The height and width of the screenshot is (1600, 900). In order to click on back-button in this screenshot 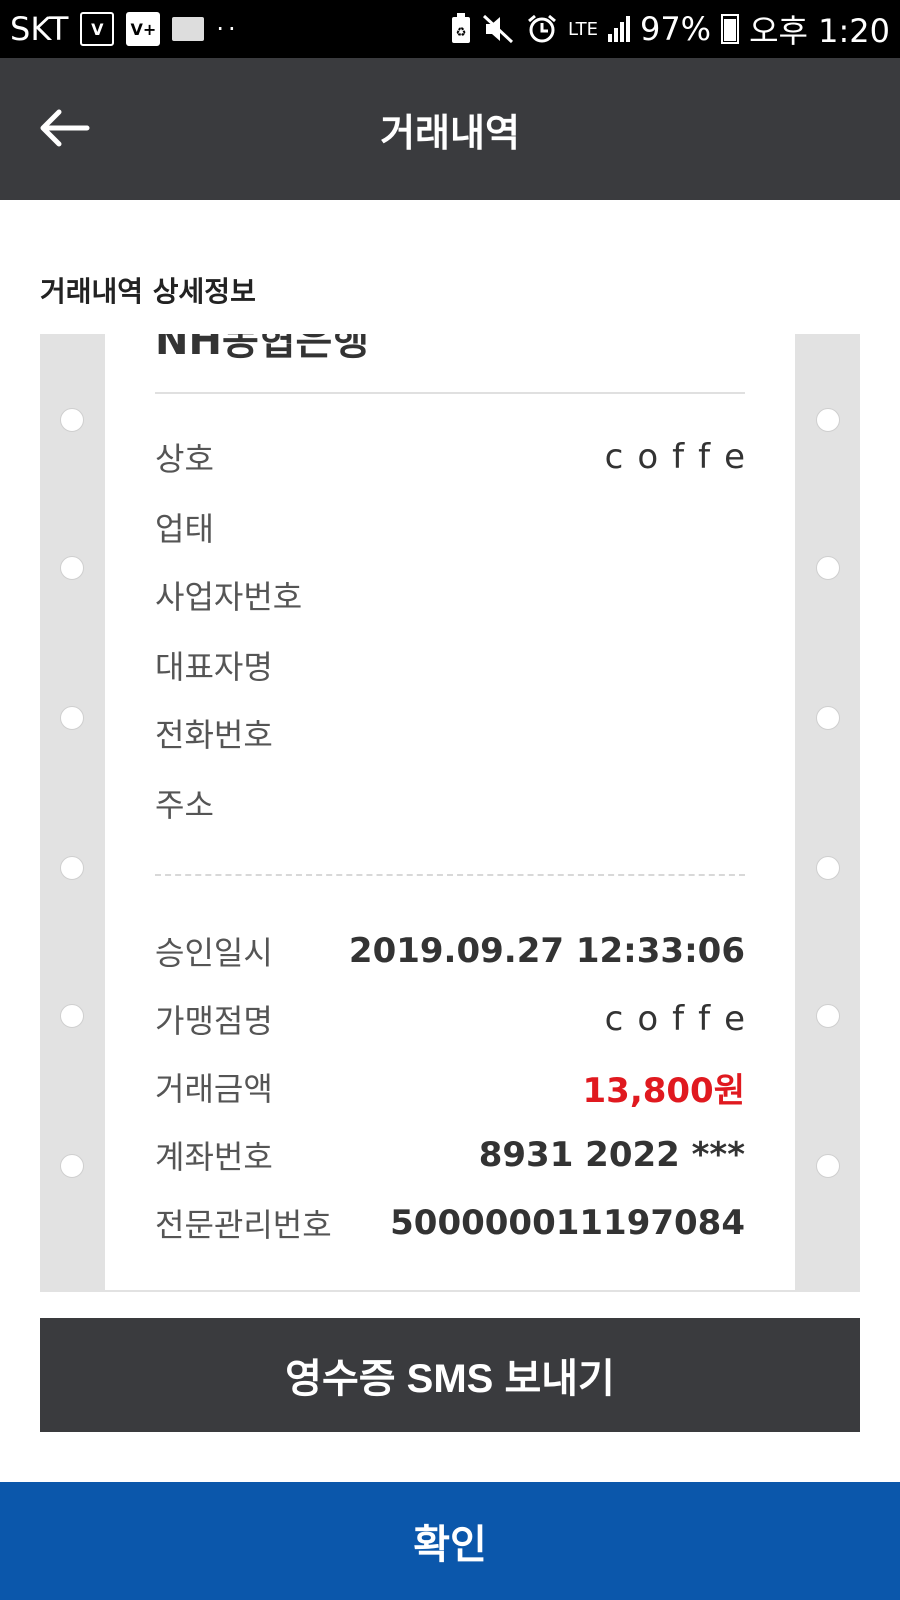, I will do `click(64, 128)`.